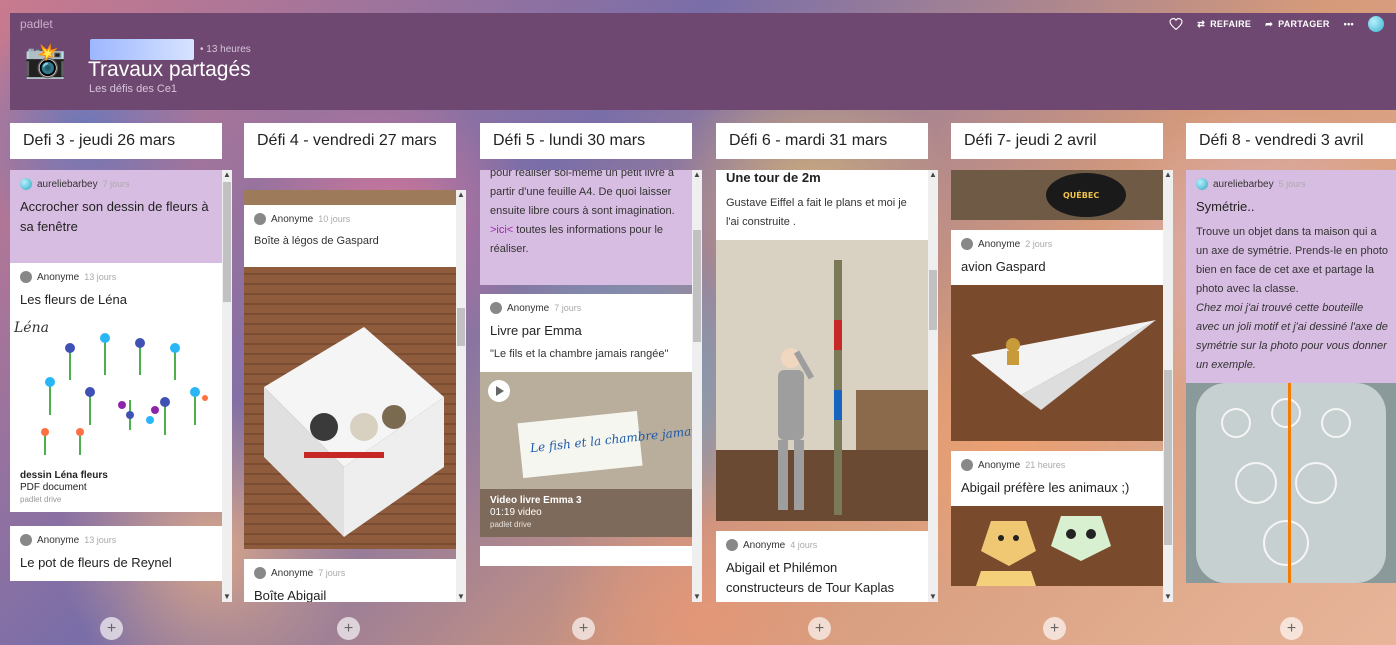 Image resolution: width=1396 pixels, height=645 pixels. Describe the element at coordinates (804, 545) in the screenshot. I see `post-age: 4 jours` at that location.